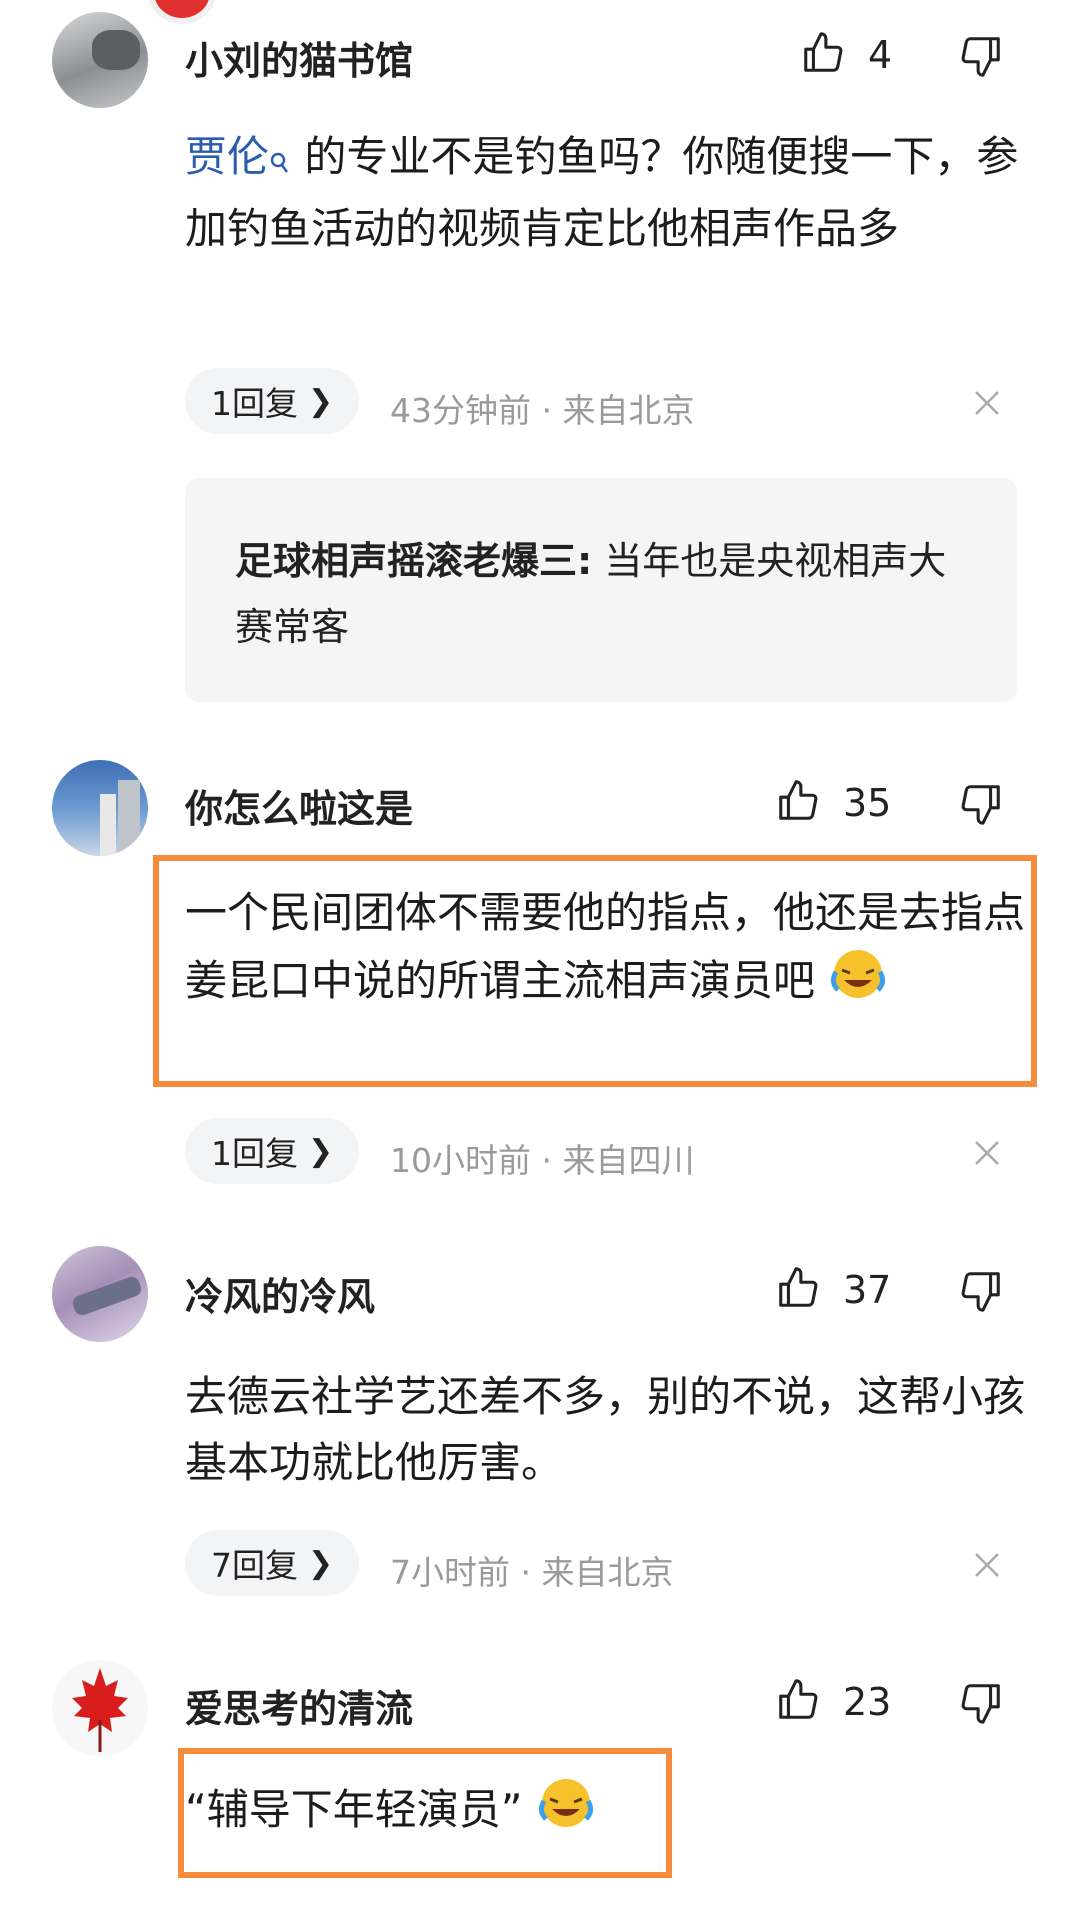  What do you see at coordinates (867, 1702) in the screenshot?
I see `like-count: 23` at bounding box center [867, 1702].